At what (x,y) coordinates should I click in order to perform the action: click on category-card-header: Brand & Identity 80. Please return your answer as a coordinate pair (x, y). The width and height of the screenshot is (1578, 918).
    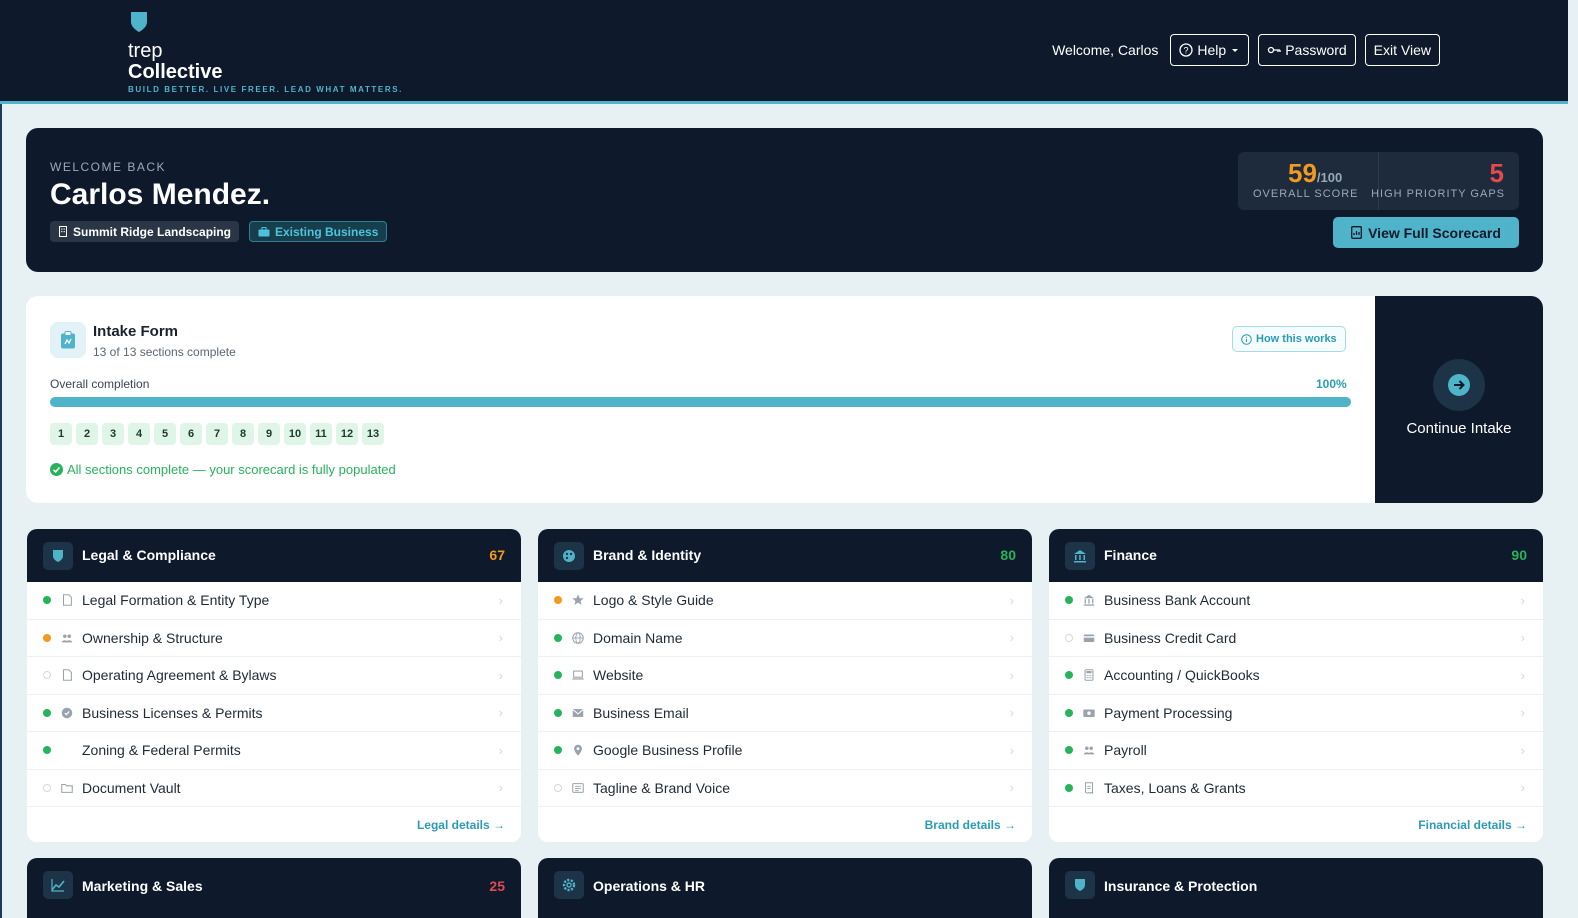
    Looking at the image, I should click on (785, 555).